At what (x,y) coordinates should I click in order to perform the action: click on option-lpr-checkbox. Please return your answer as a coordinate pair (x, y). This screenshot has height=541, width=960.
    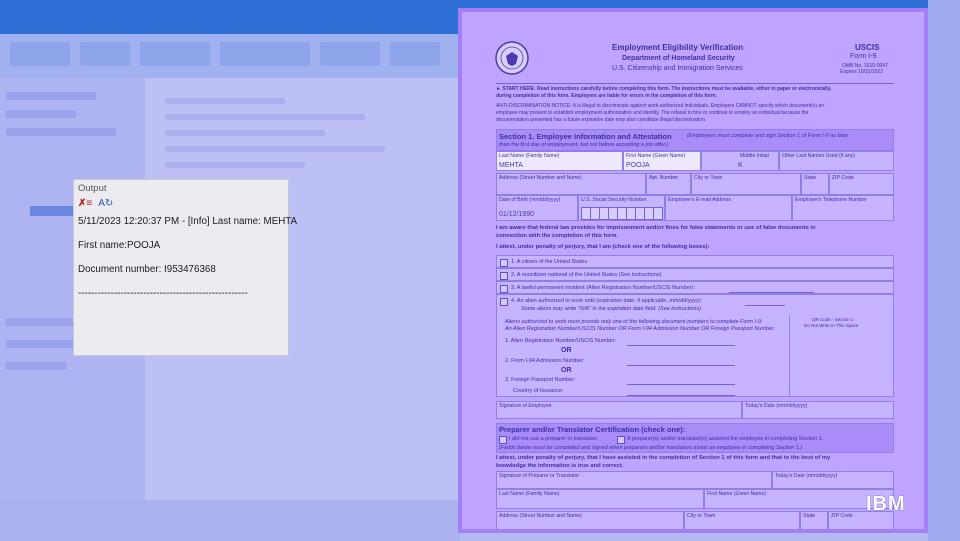
    Looking at the image, I should click on (504, 289).